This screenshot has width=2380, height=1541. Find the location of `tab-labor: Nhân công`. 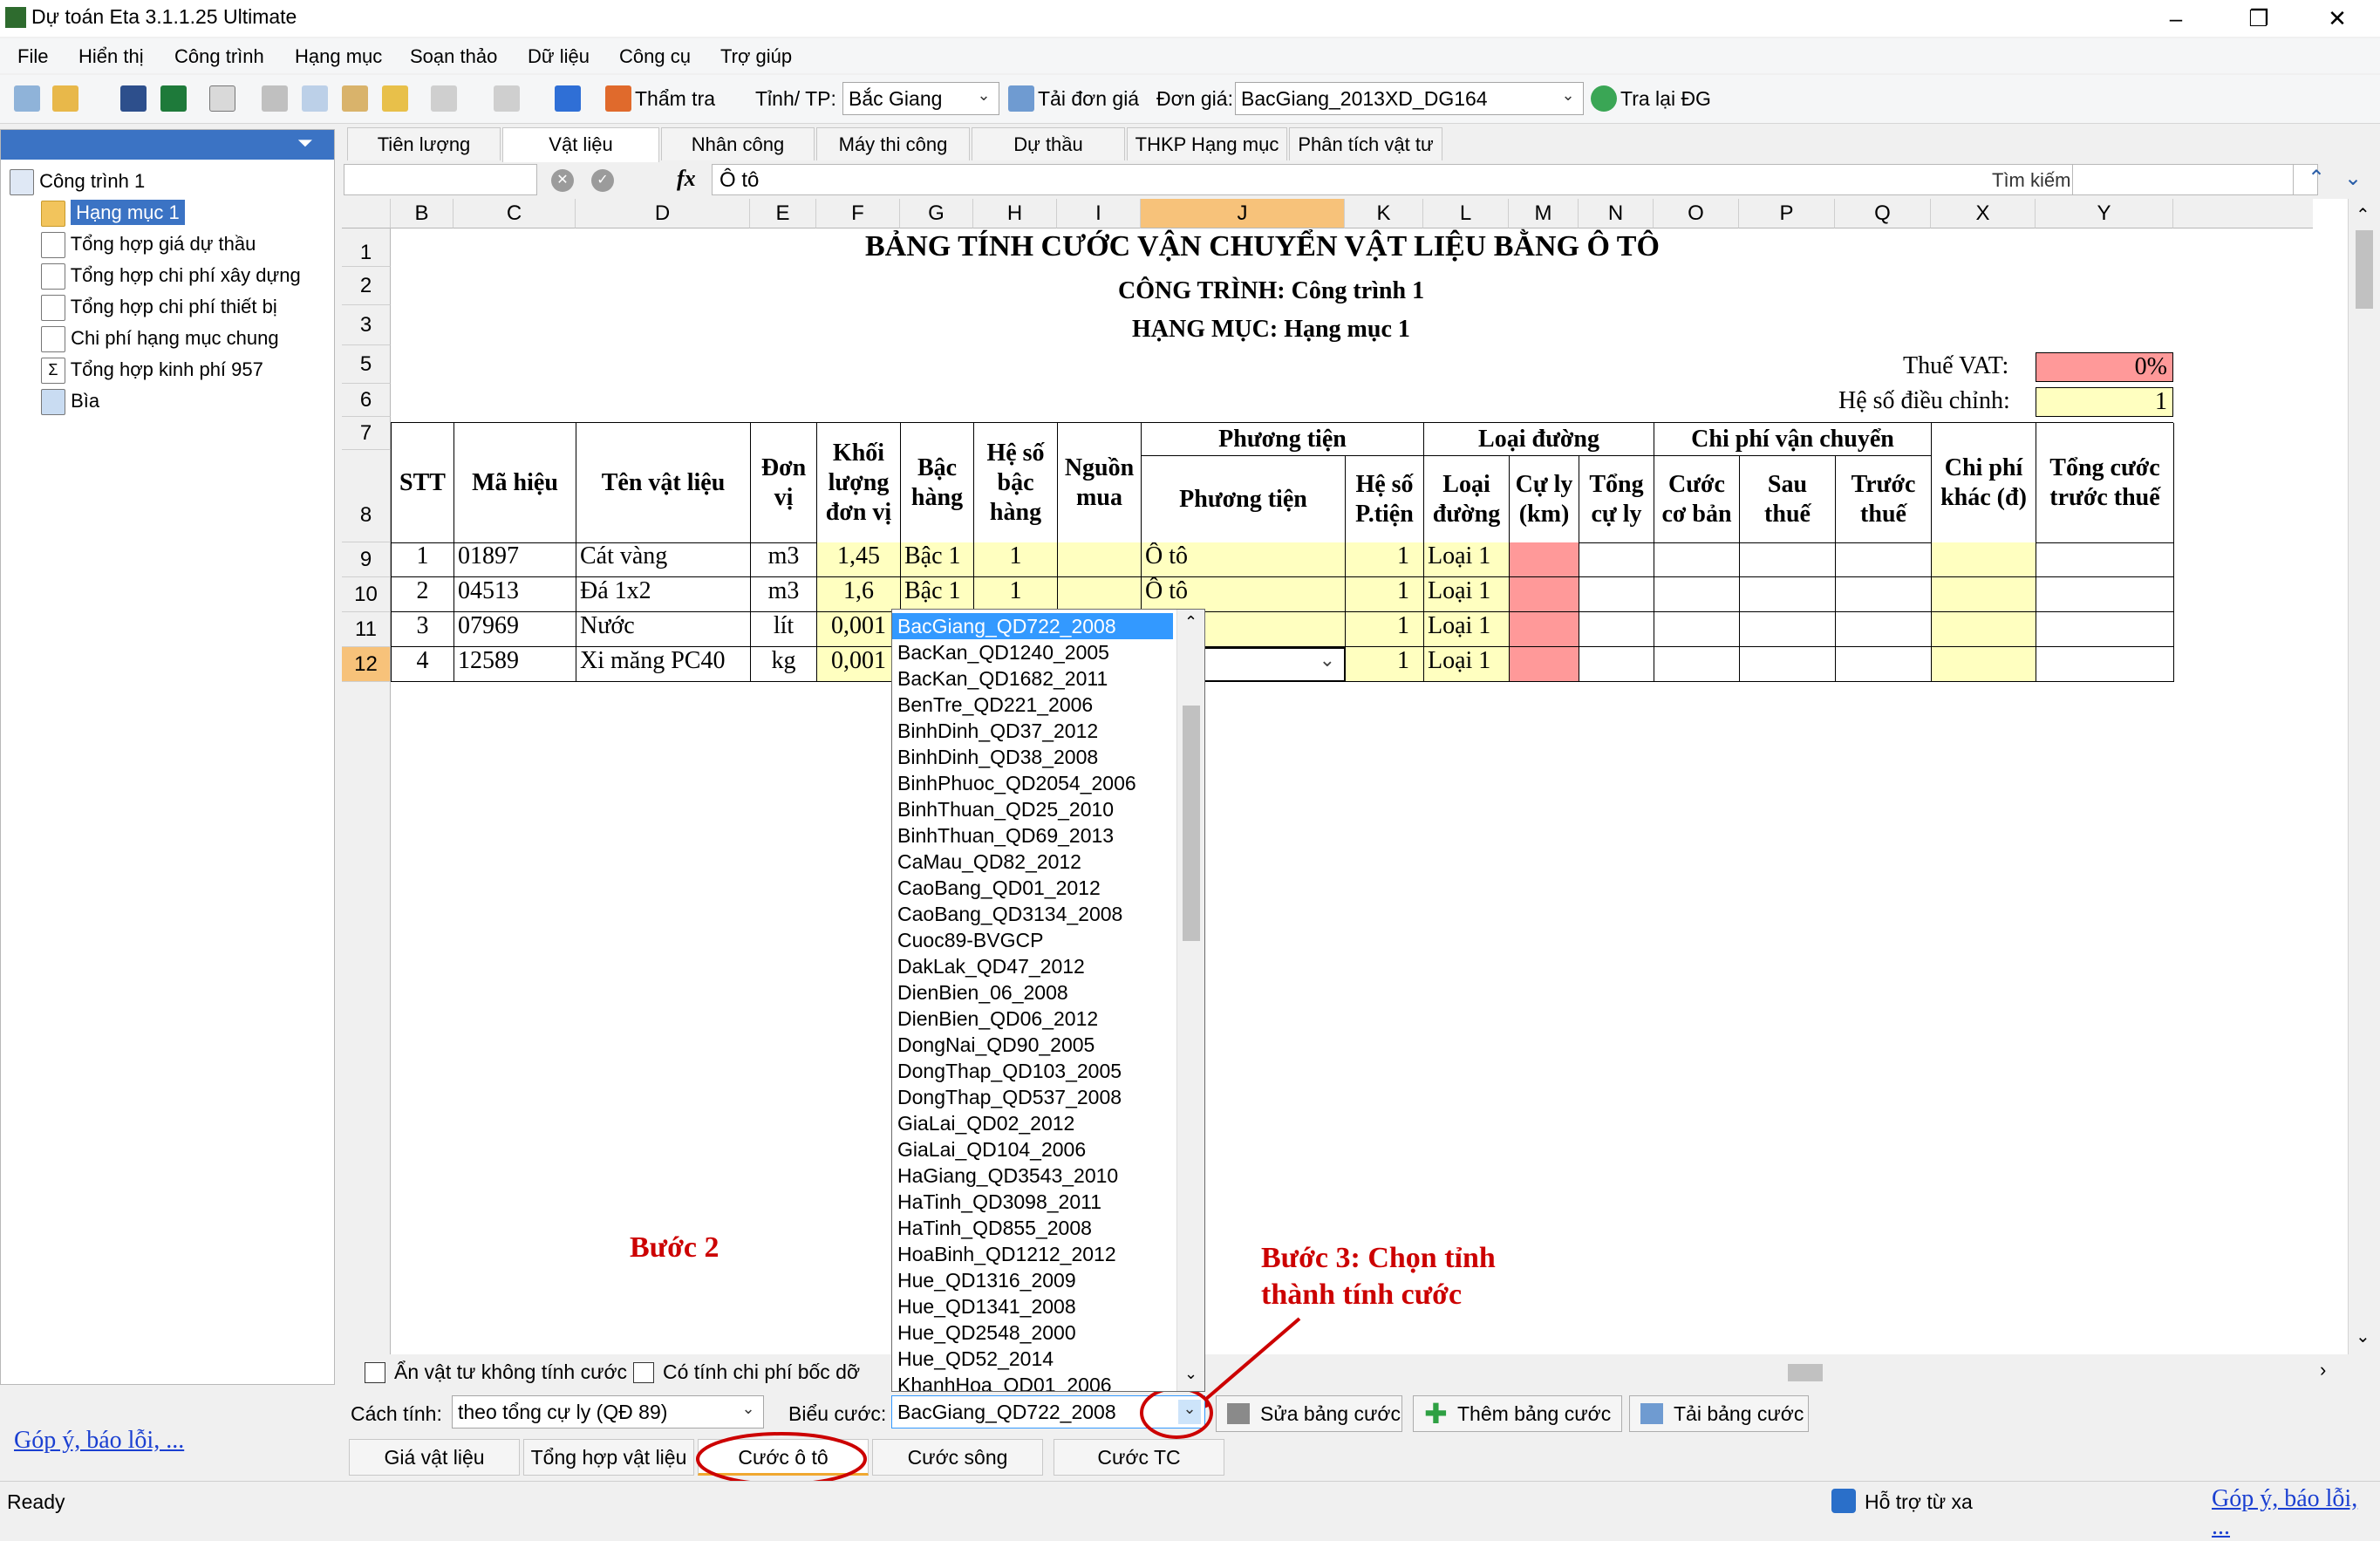

tab-labor: Nhân công is located at coordinates (738, 143).